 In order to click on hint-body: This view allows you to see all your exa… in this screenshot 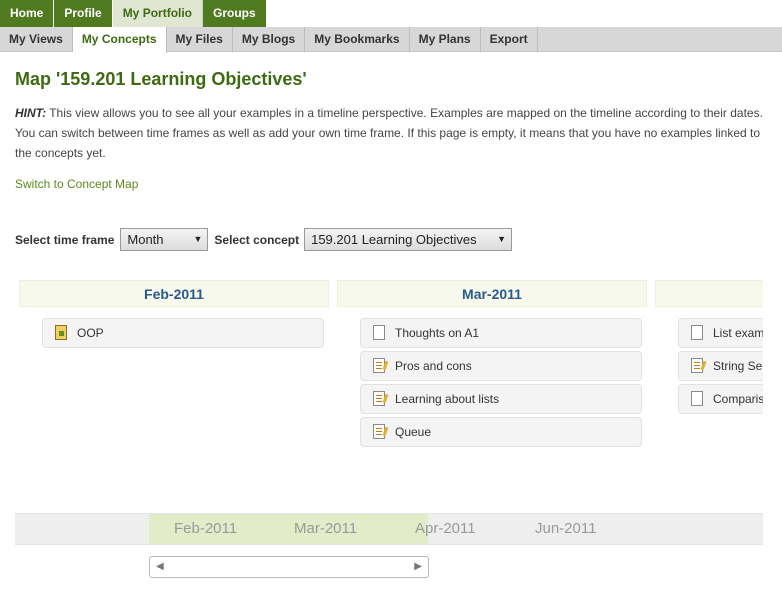, I will do `click(389, 133)`.